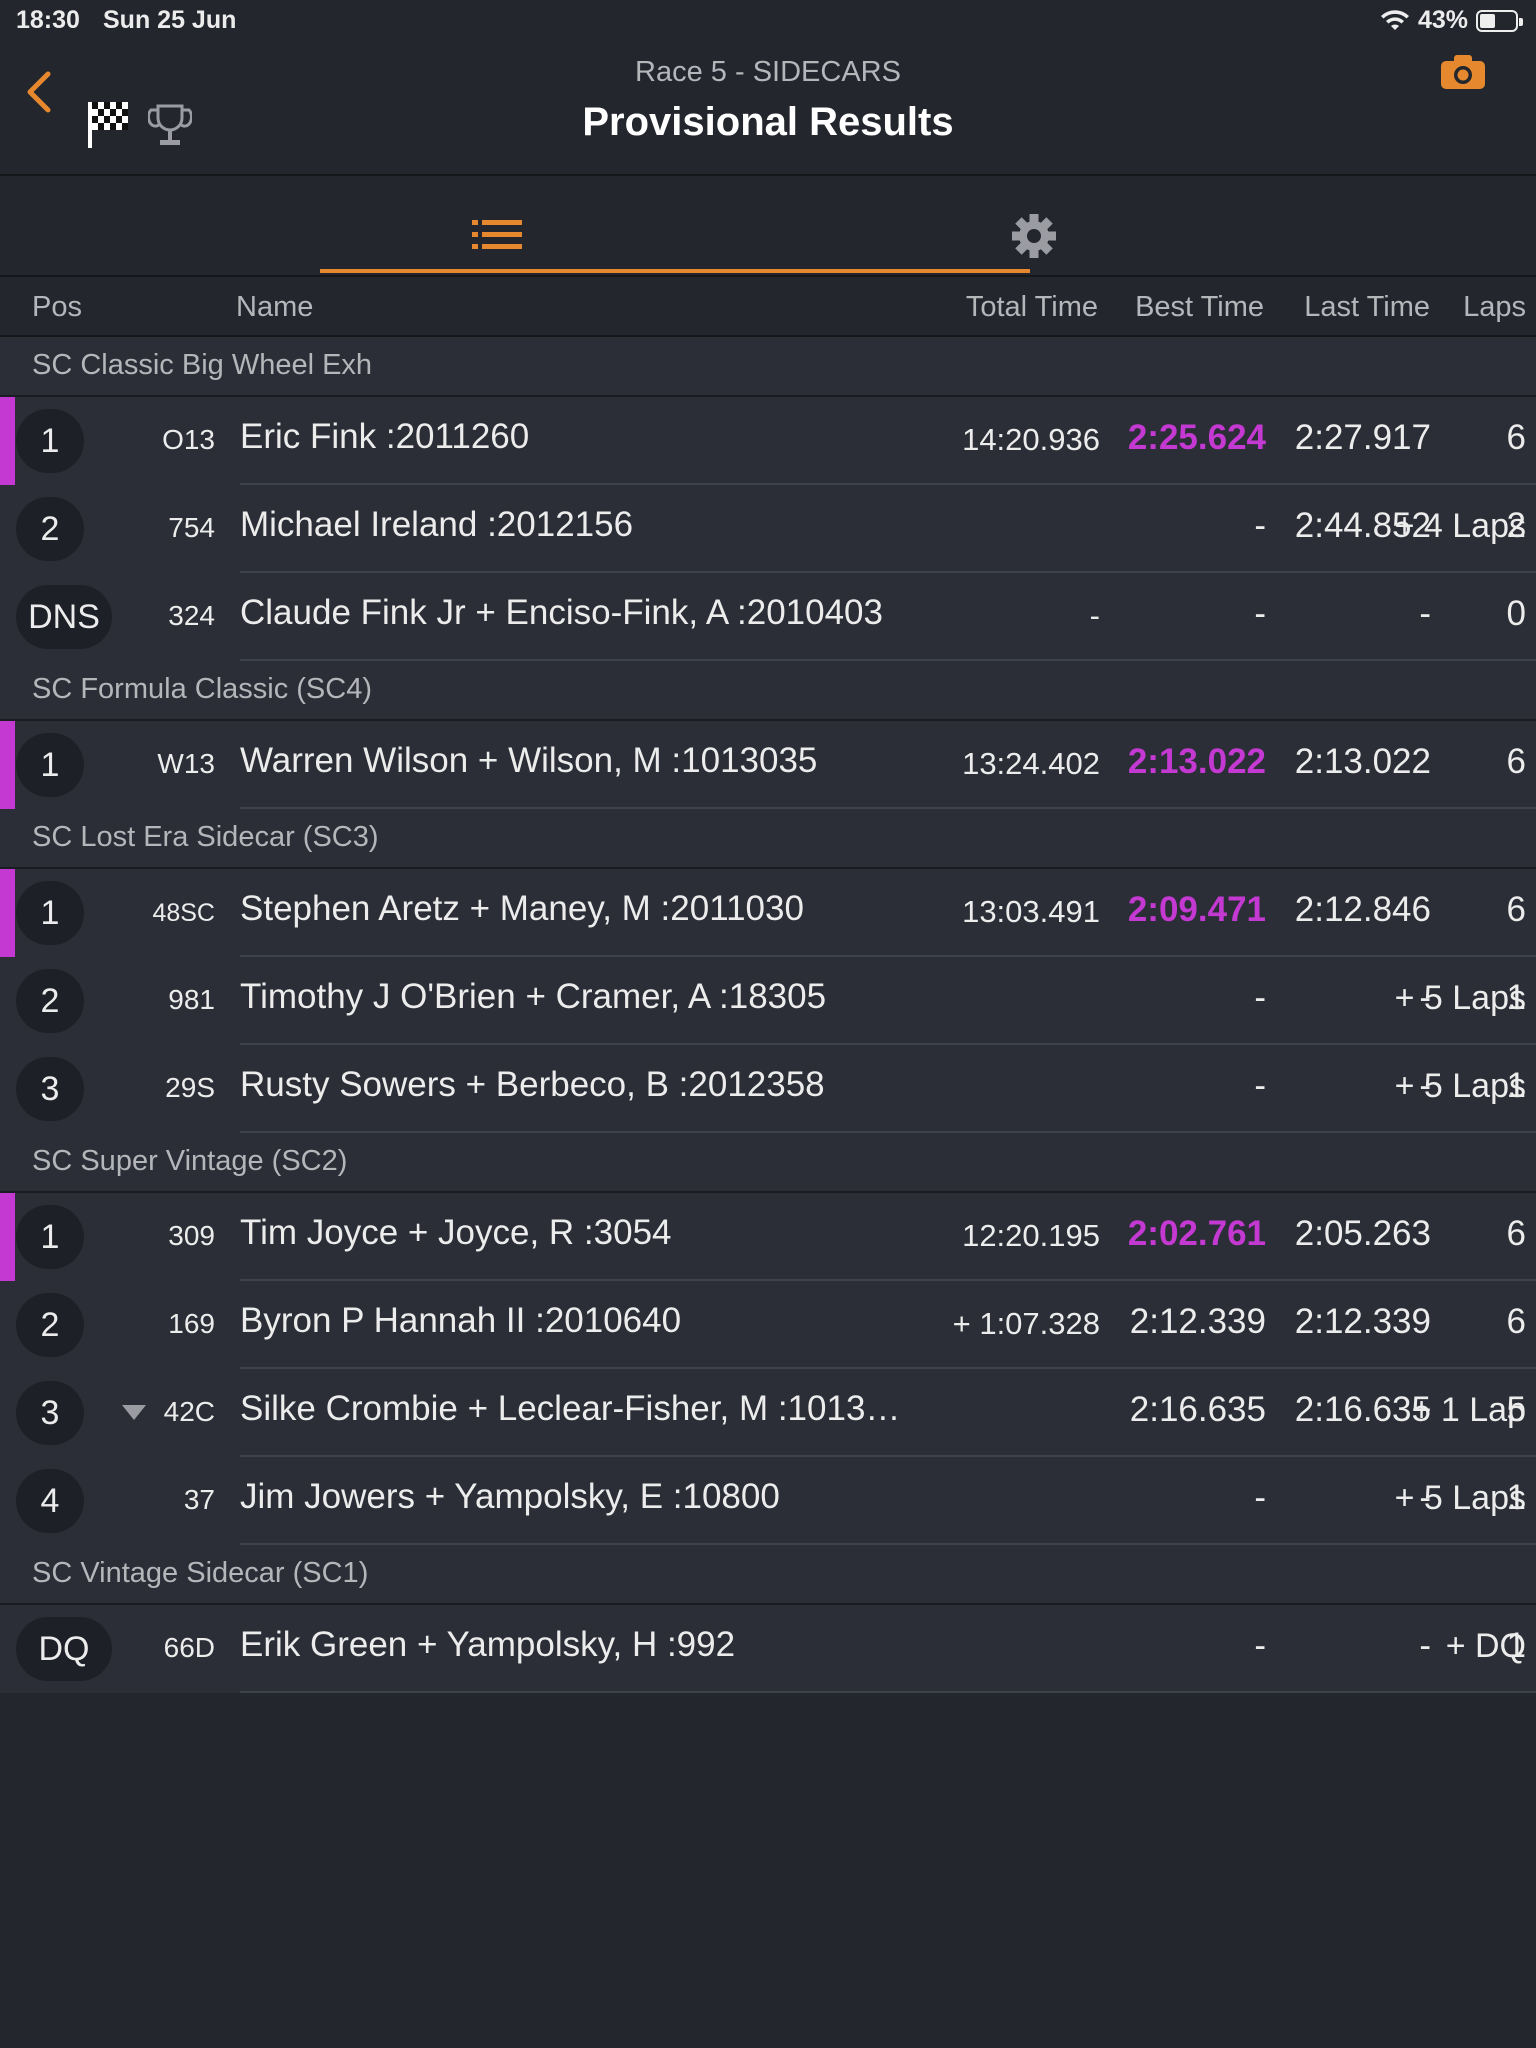  What do you see at coordinates (274, 307) in the screenshot?
I see `col-name: Name` at bounding box center [274, 307].